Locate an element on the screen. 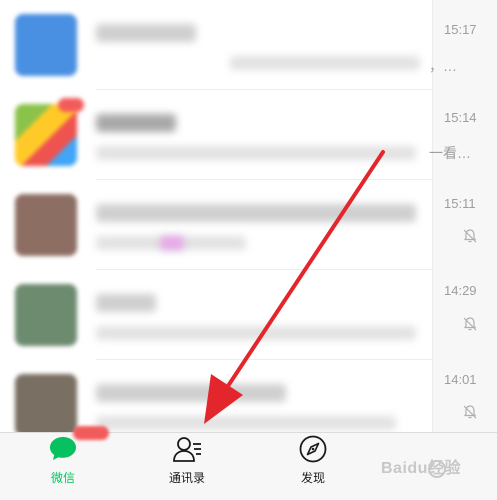 This screenshot has height=500, width=497. tab-contacts: 通讯录 is located at coordinates (187, 466).